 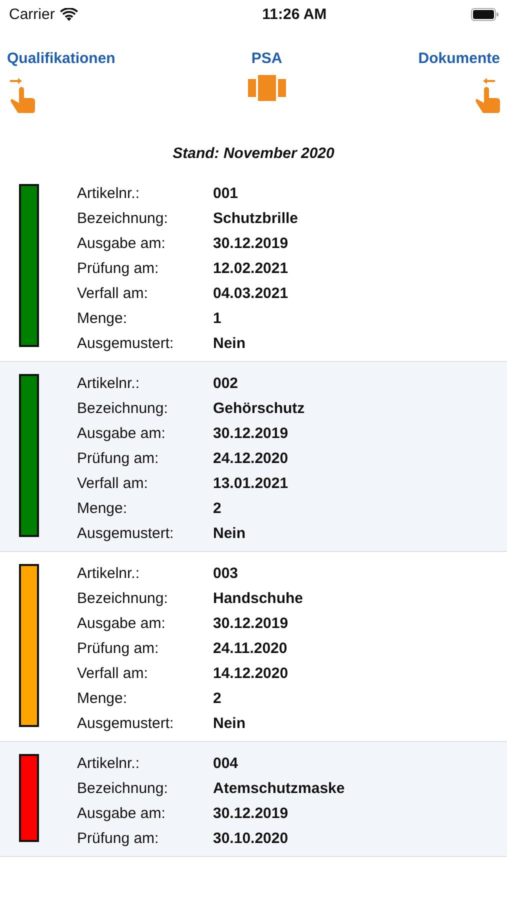 What do you see at coordinates (251, 838) in the screenshot?
I see `field-value: 30.10.2020` at bounding box center [251, 838].